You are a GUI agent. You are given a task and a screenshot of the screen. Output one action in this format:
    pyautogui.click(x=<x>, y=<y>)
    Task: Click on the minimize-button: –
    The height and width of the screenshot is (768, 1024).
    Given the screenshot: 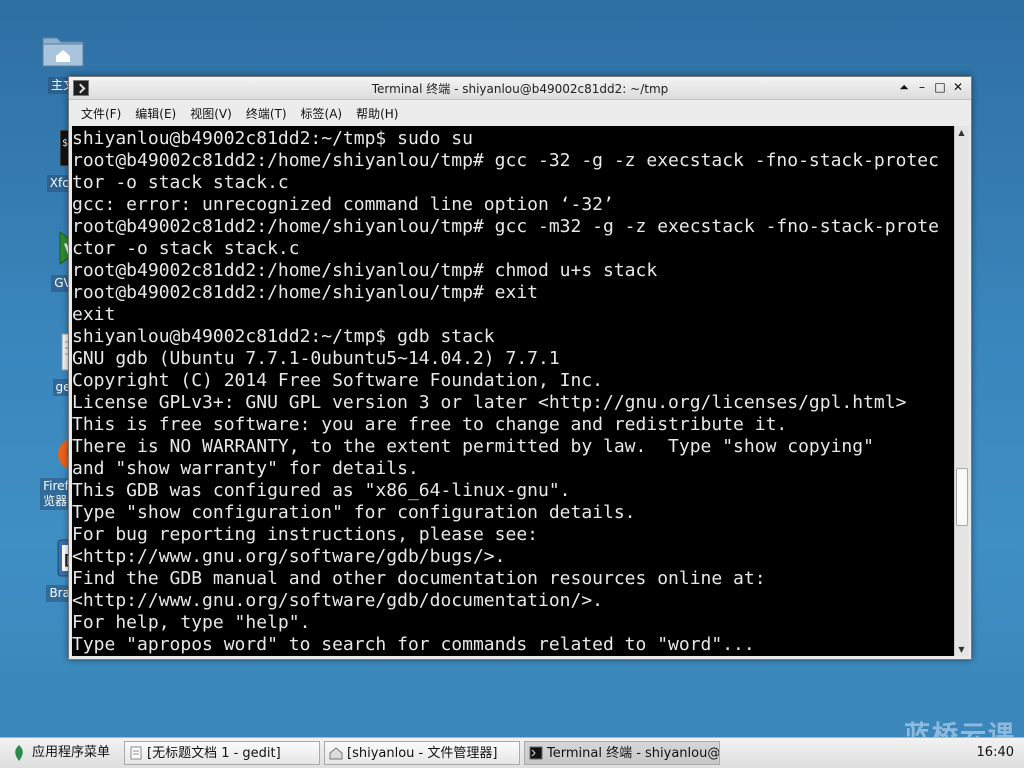 What is the action you would take?
    pyautogui.click(x=922, y=87)
    